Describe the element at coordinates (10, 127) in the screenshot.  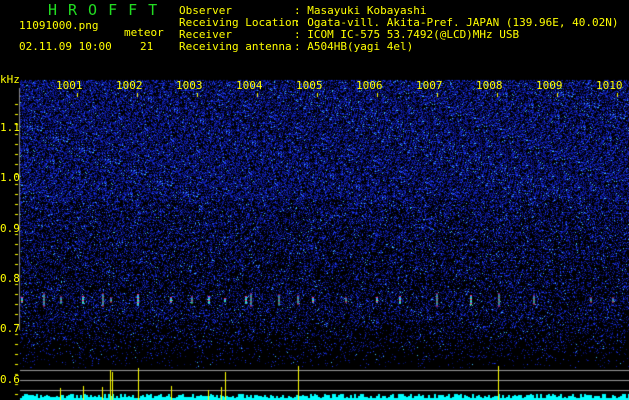
I see `y-tick-label: 1.1` at that location.